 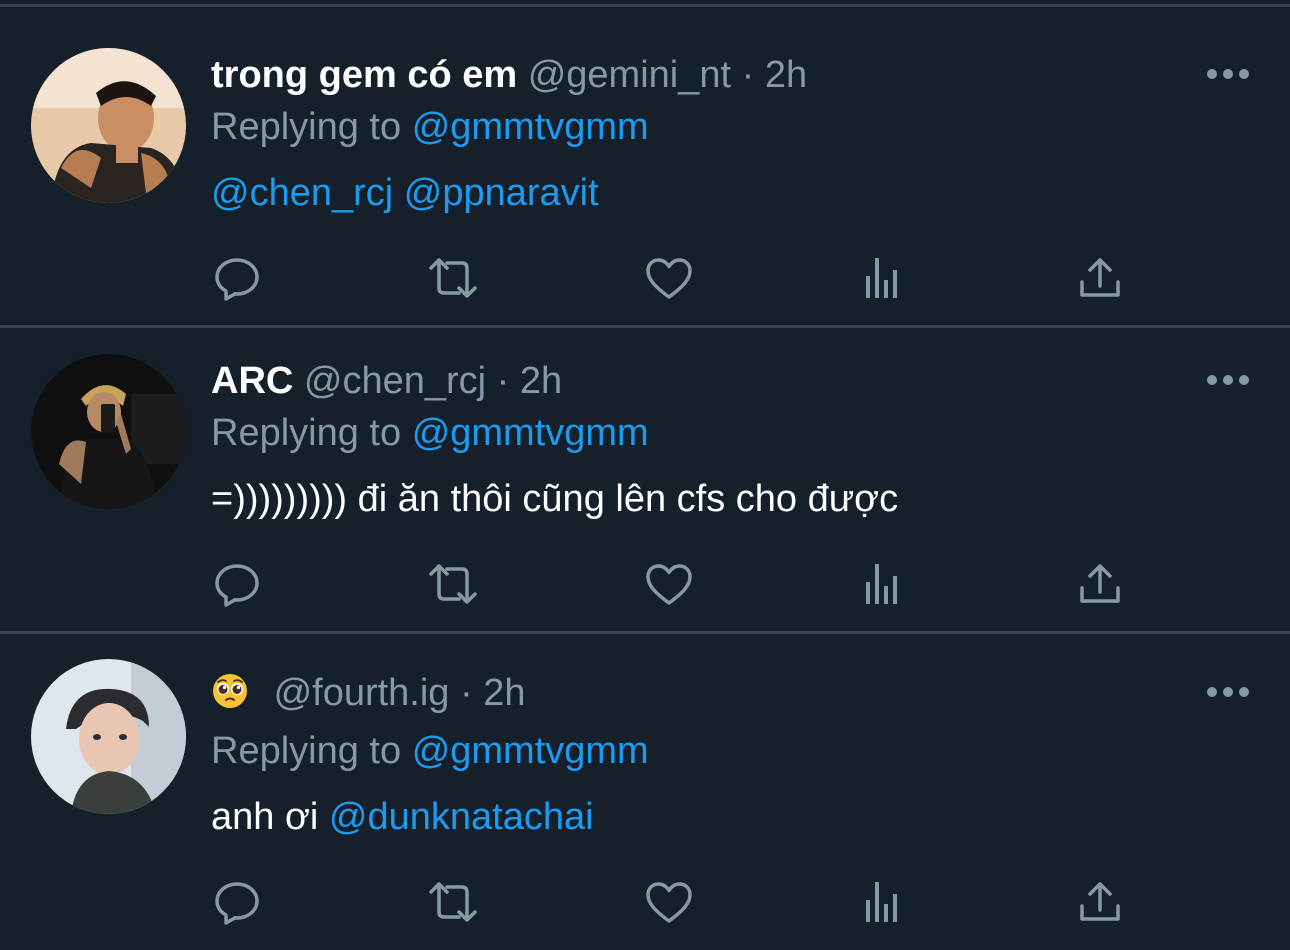 What do you see at coordinates (453, 902) in the screenshot?
I see `retweet-icon` at bounding box center [453, 902].